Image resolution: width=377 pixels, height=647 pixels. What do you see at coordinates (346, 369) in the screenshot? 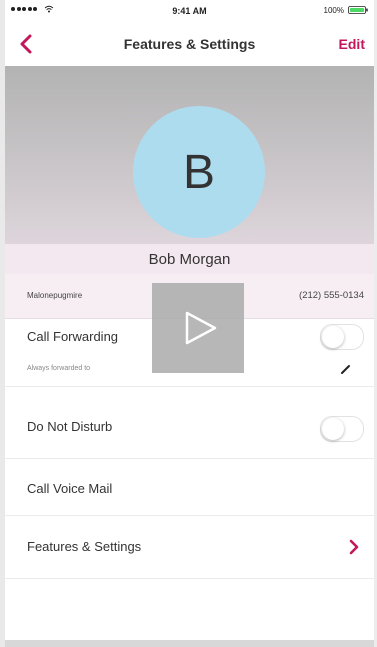
I see `pencil-icon` at bounding box center [346, 369].